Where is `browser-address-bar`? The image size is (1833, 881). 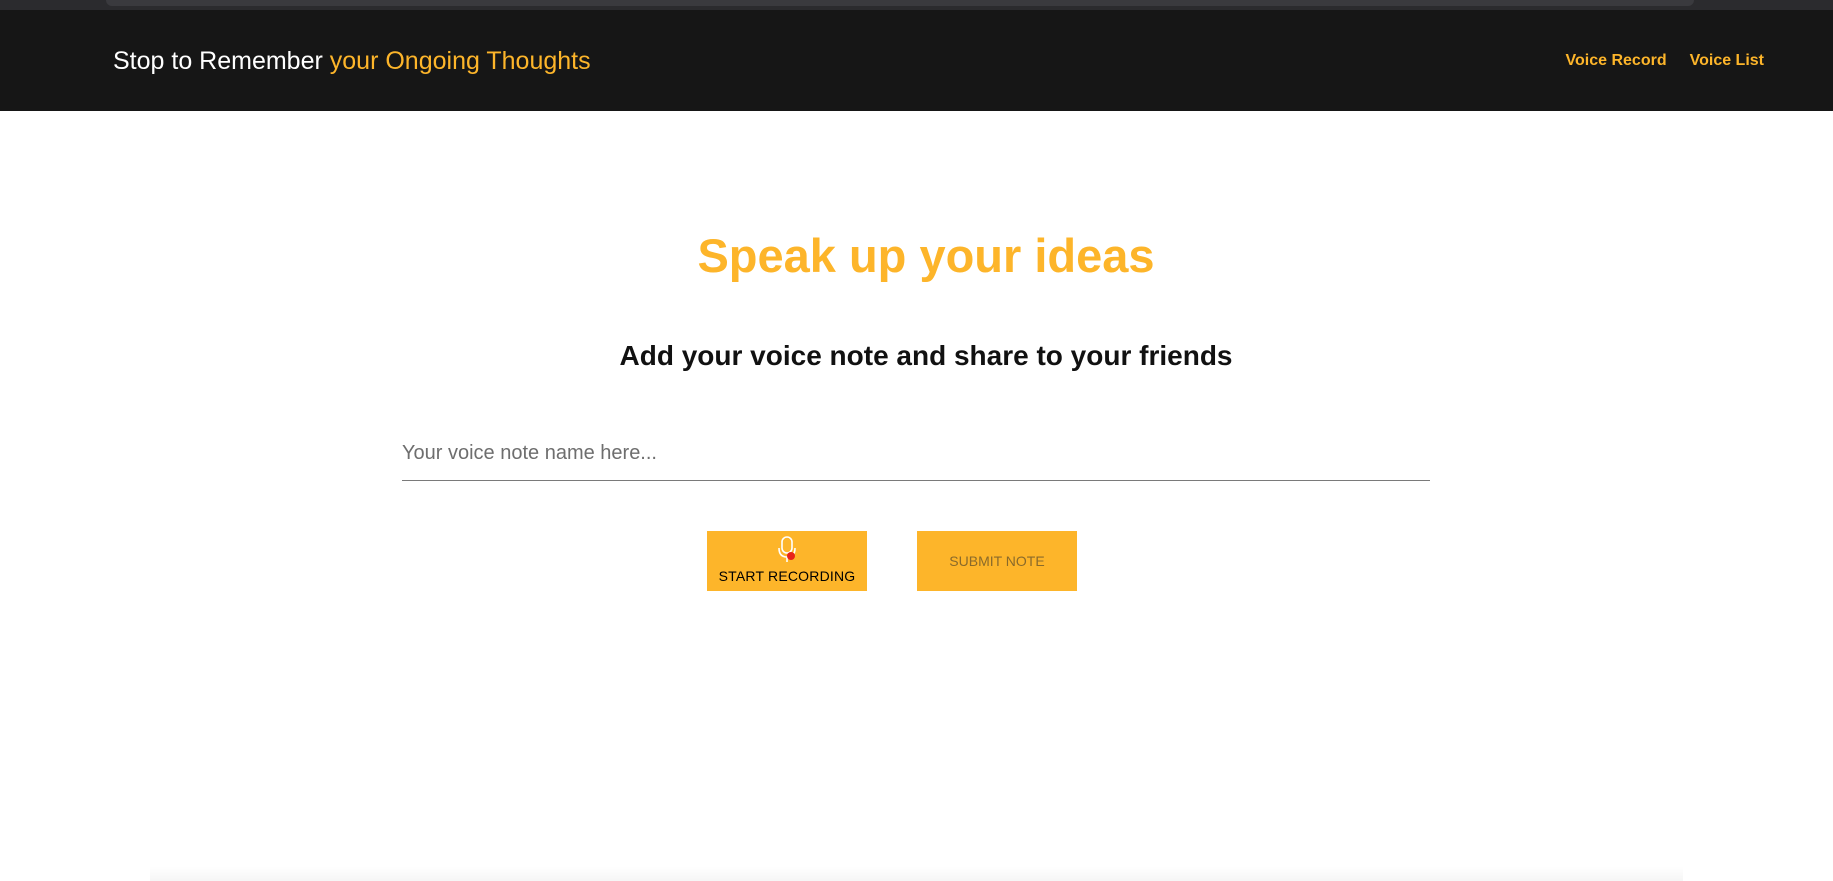 browser-address-bar is located at coordinates (900, 3).